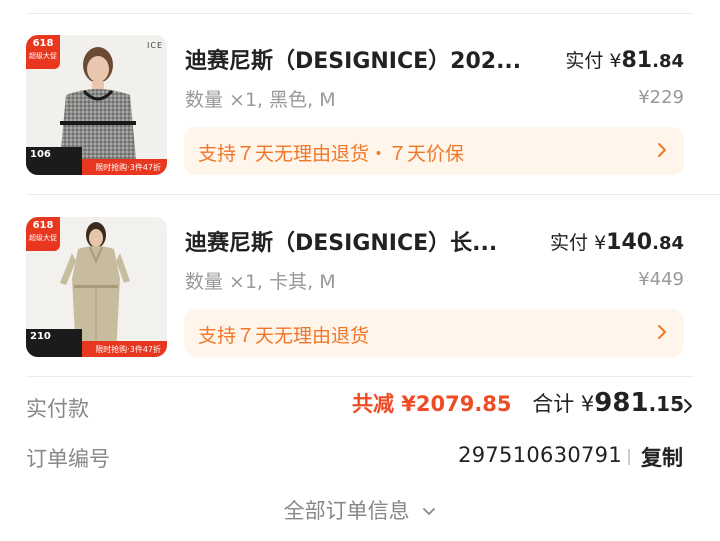 This screenshot has height=541, width=720. Describe the element at coordinates (54, 343) in the screenshot. I see `thumb-price-chip: 210` at that location.